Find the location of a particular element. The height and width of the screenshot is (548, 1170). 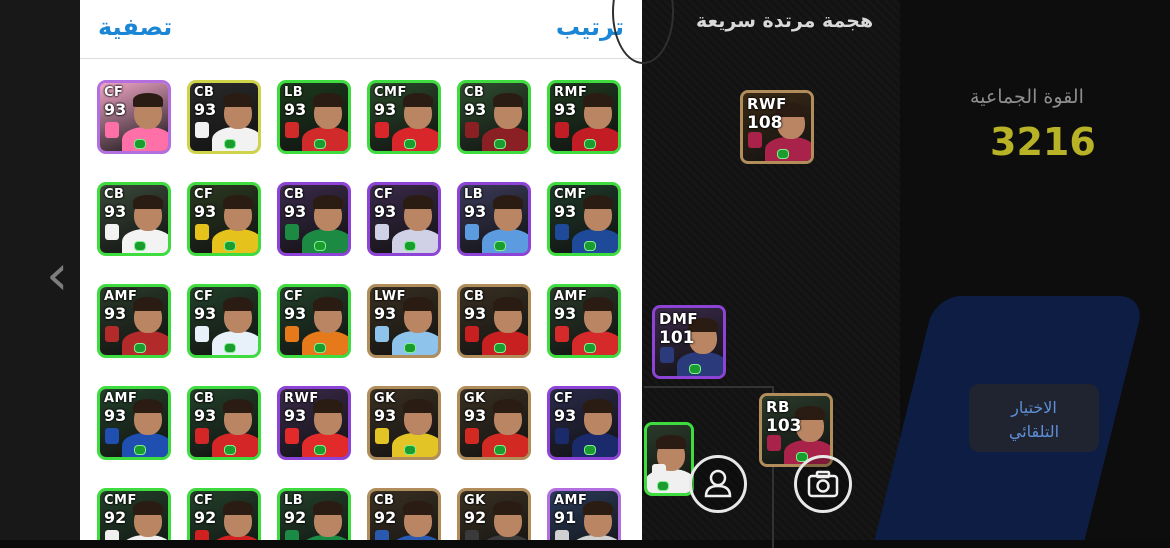

auto-select-label-line1: الاختيار is located at coordinates (1034, 407).